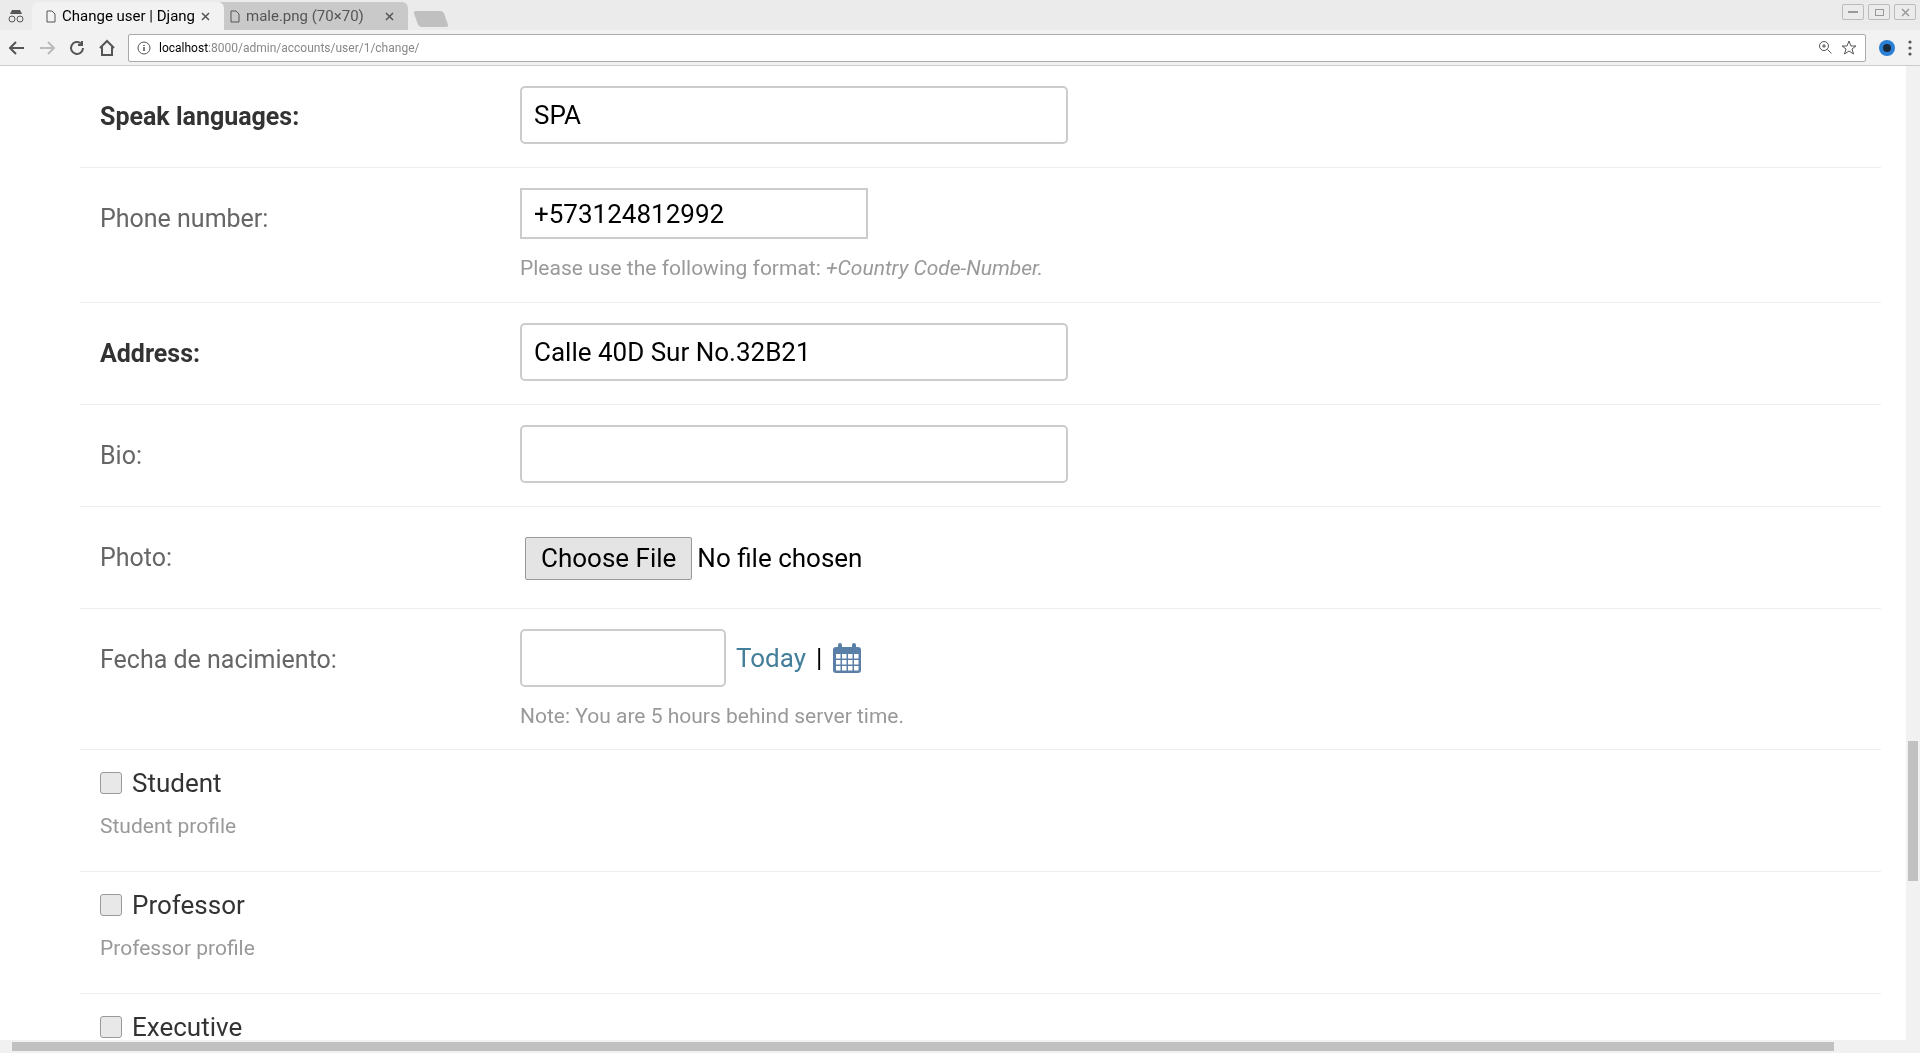  What do you see at coordinates (185, 219) in the screenshot?
I see `field-label: Phone number:` at bounding box center [185, 219].